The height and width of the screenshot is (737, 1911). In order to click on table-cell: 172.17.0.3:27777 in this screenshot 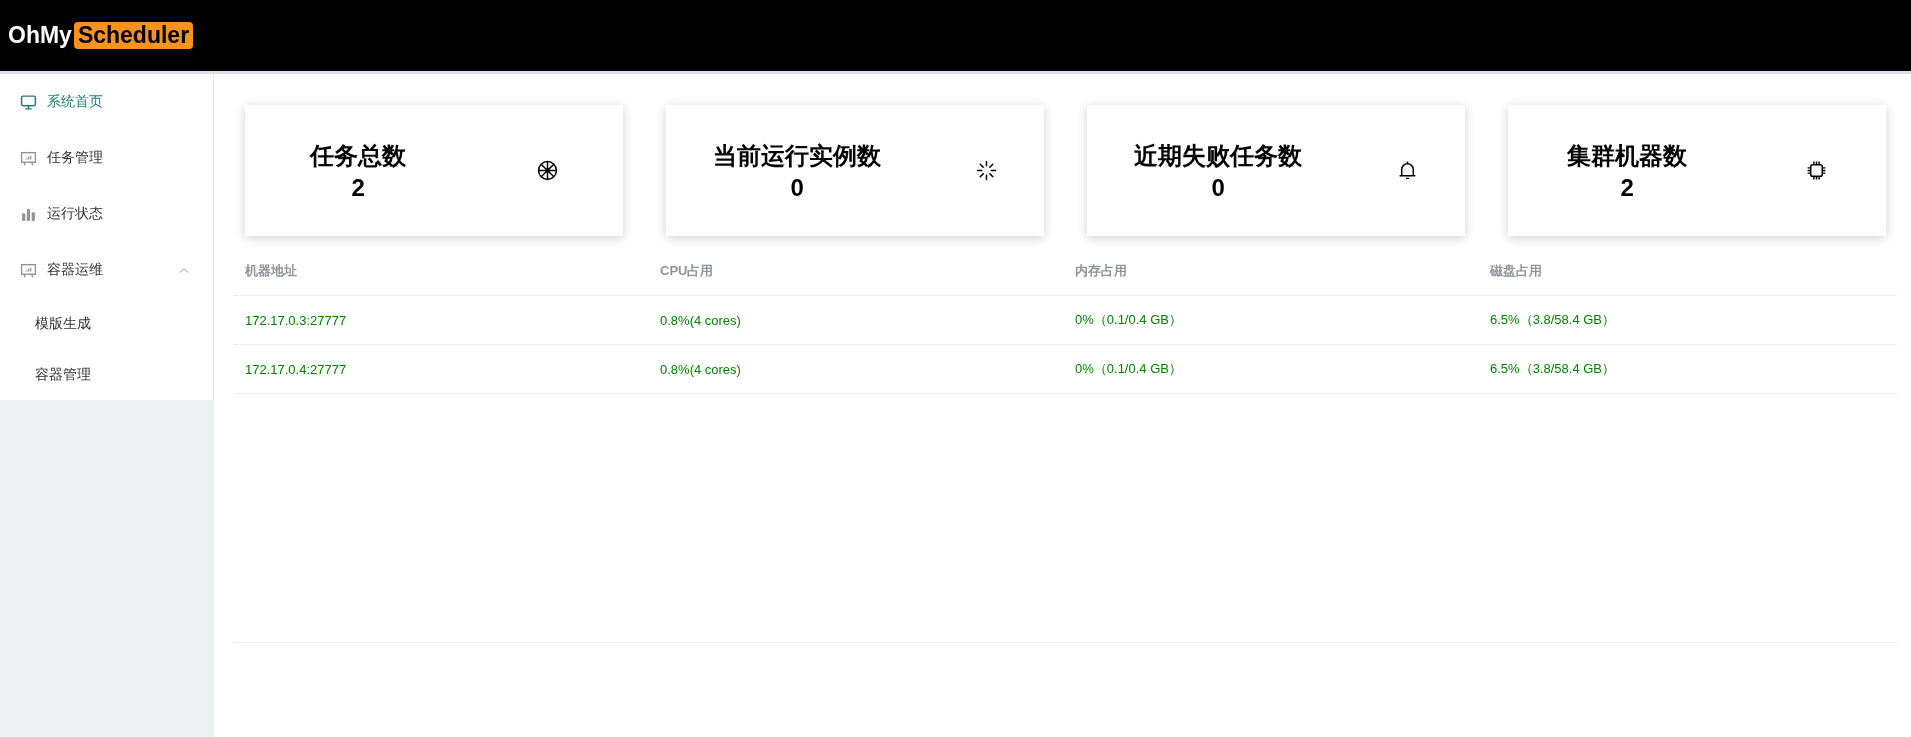, I will do `click(296, 320)`.